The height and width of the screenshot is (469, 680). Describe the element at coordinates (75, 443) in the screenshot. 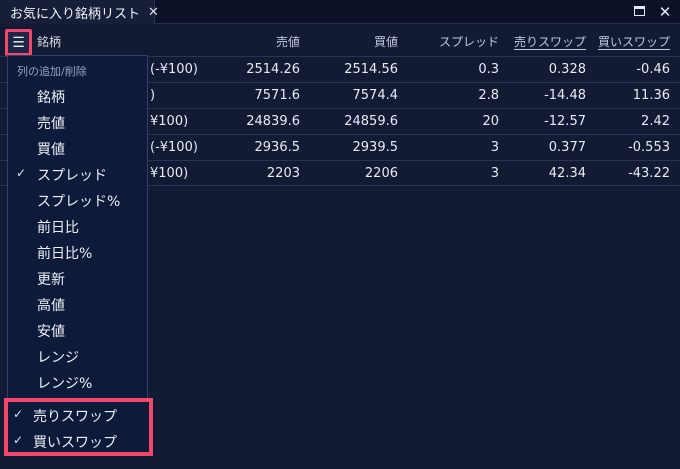

I see `menu-item-label: 買いスワップ` at that location.